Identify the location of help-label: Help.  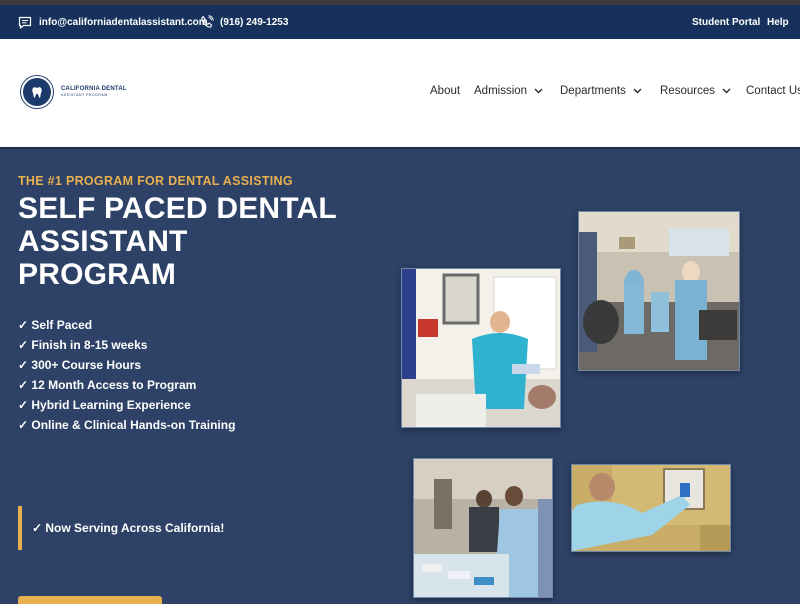
(778, 22).